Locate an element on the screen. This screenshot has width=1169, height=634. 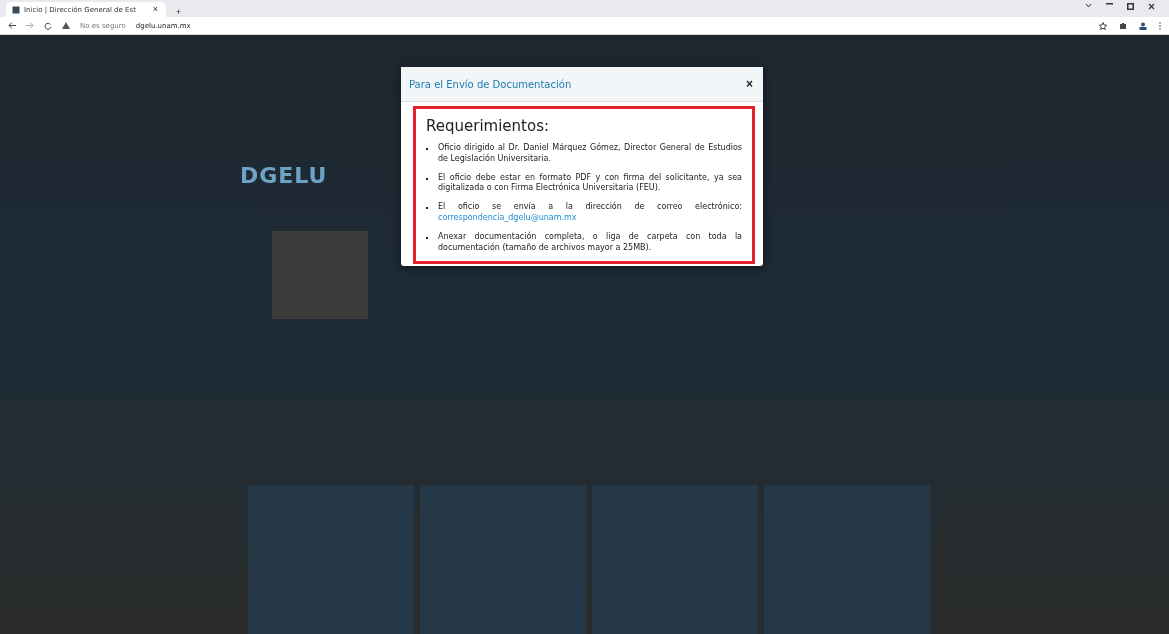
star-icon is located at coordinates (1103, 25).